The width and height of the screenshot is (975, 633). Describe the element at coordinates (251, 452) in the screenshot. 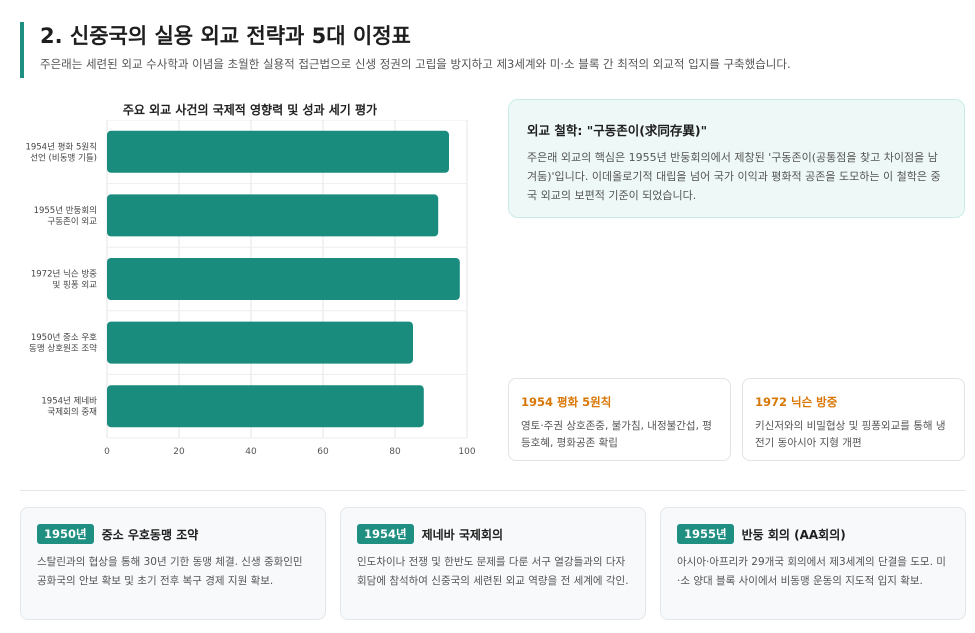

I see `x-tick-label: 40` at that location.